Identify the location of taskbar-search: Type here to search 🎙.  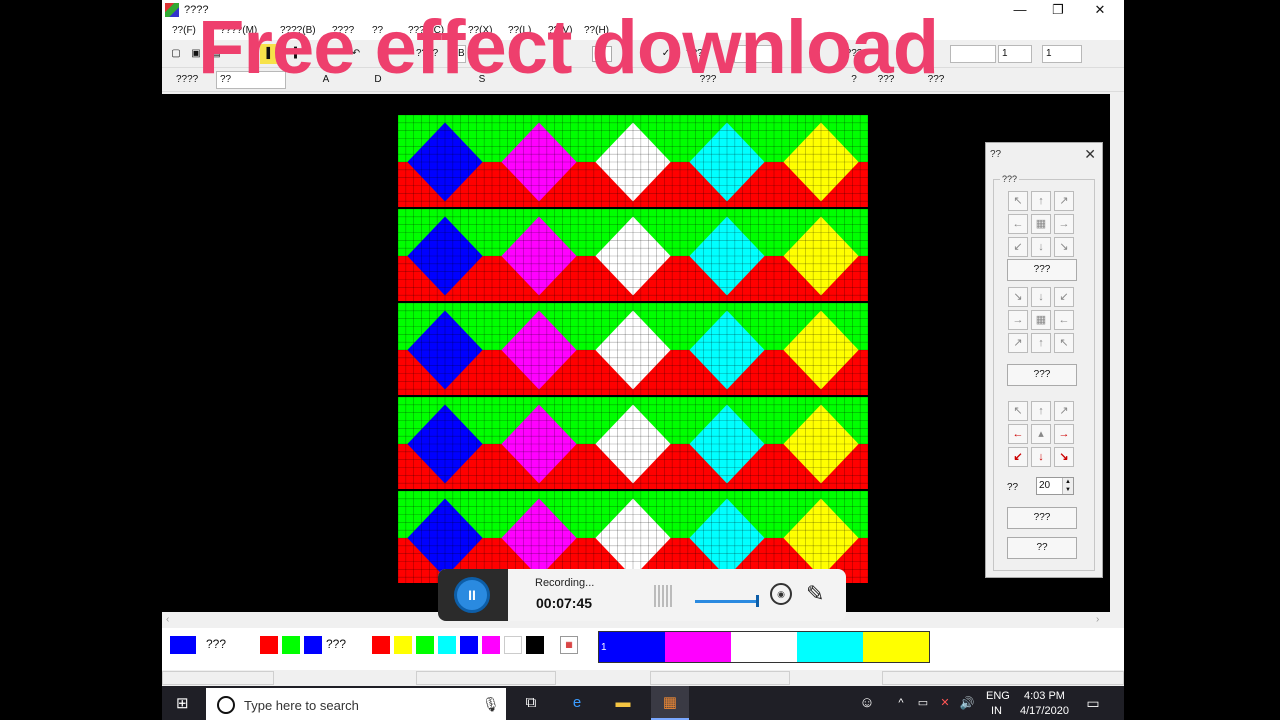
(356, 704).